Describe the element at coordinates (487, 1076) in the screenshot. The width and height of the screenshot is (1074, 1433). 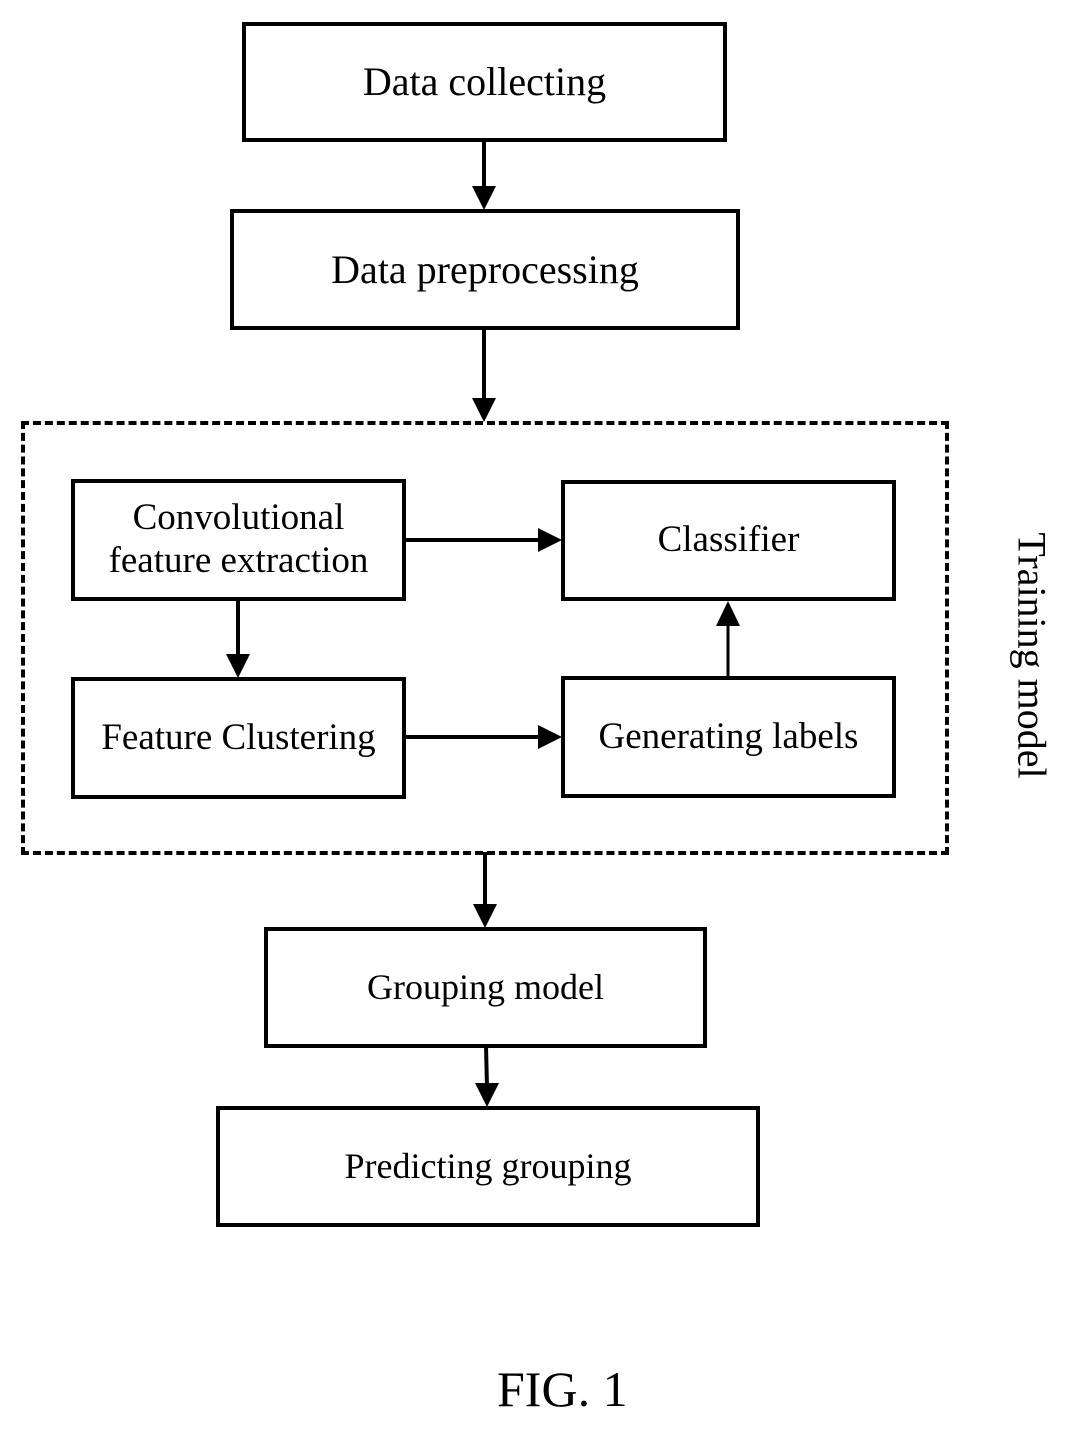
I see `arrow-grouping-to-predicting` at that location.